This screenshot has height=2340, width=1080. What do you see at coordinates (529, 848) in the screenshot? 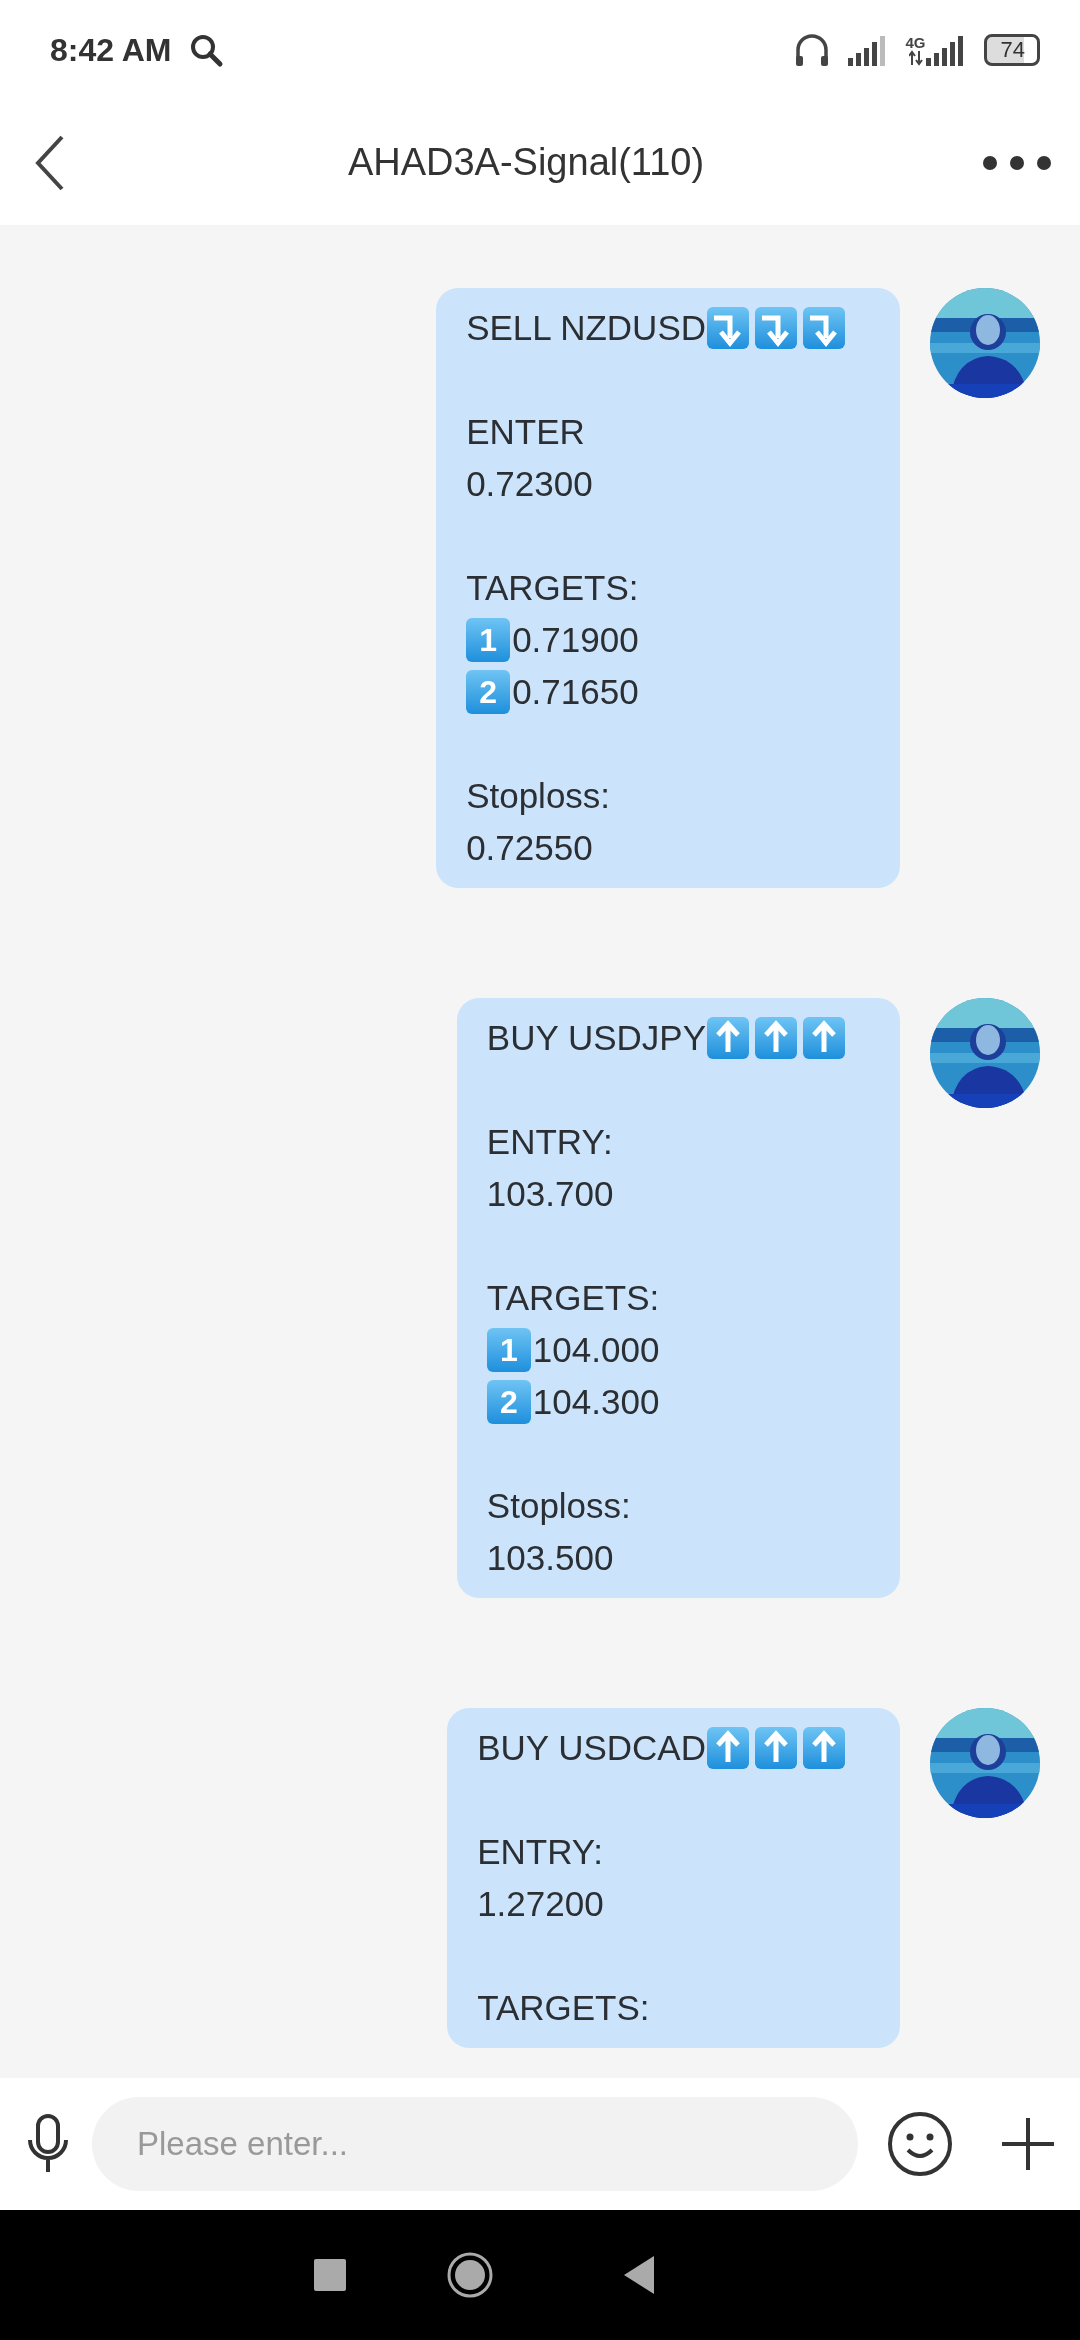
I see `message-text: 0.72550` at bounding box center [529, 848].